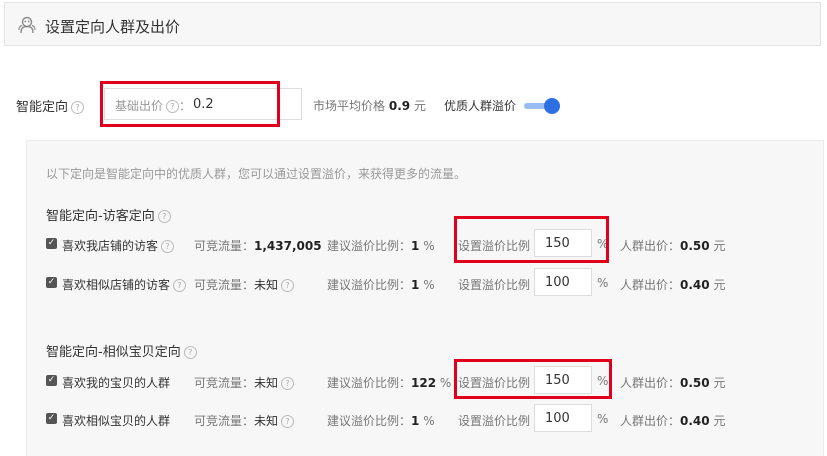 Image resolution: width=827 pixels, height=456 pixels. What do you see at coordinates (480, 106) in the screenshot?
I see `premium-label: 优质人群溢价` at bounding box center [480, 106].